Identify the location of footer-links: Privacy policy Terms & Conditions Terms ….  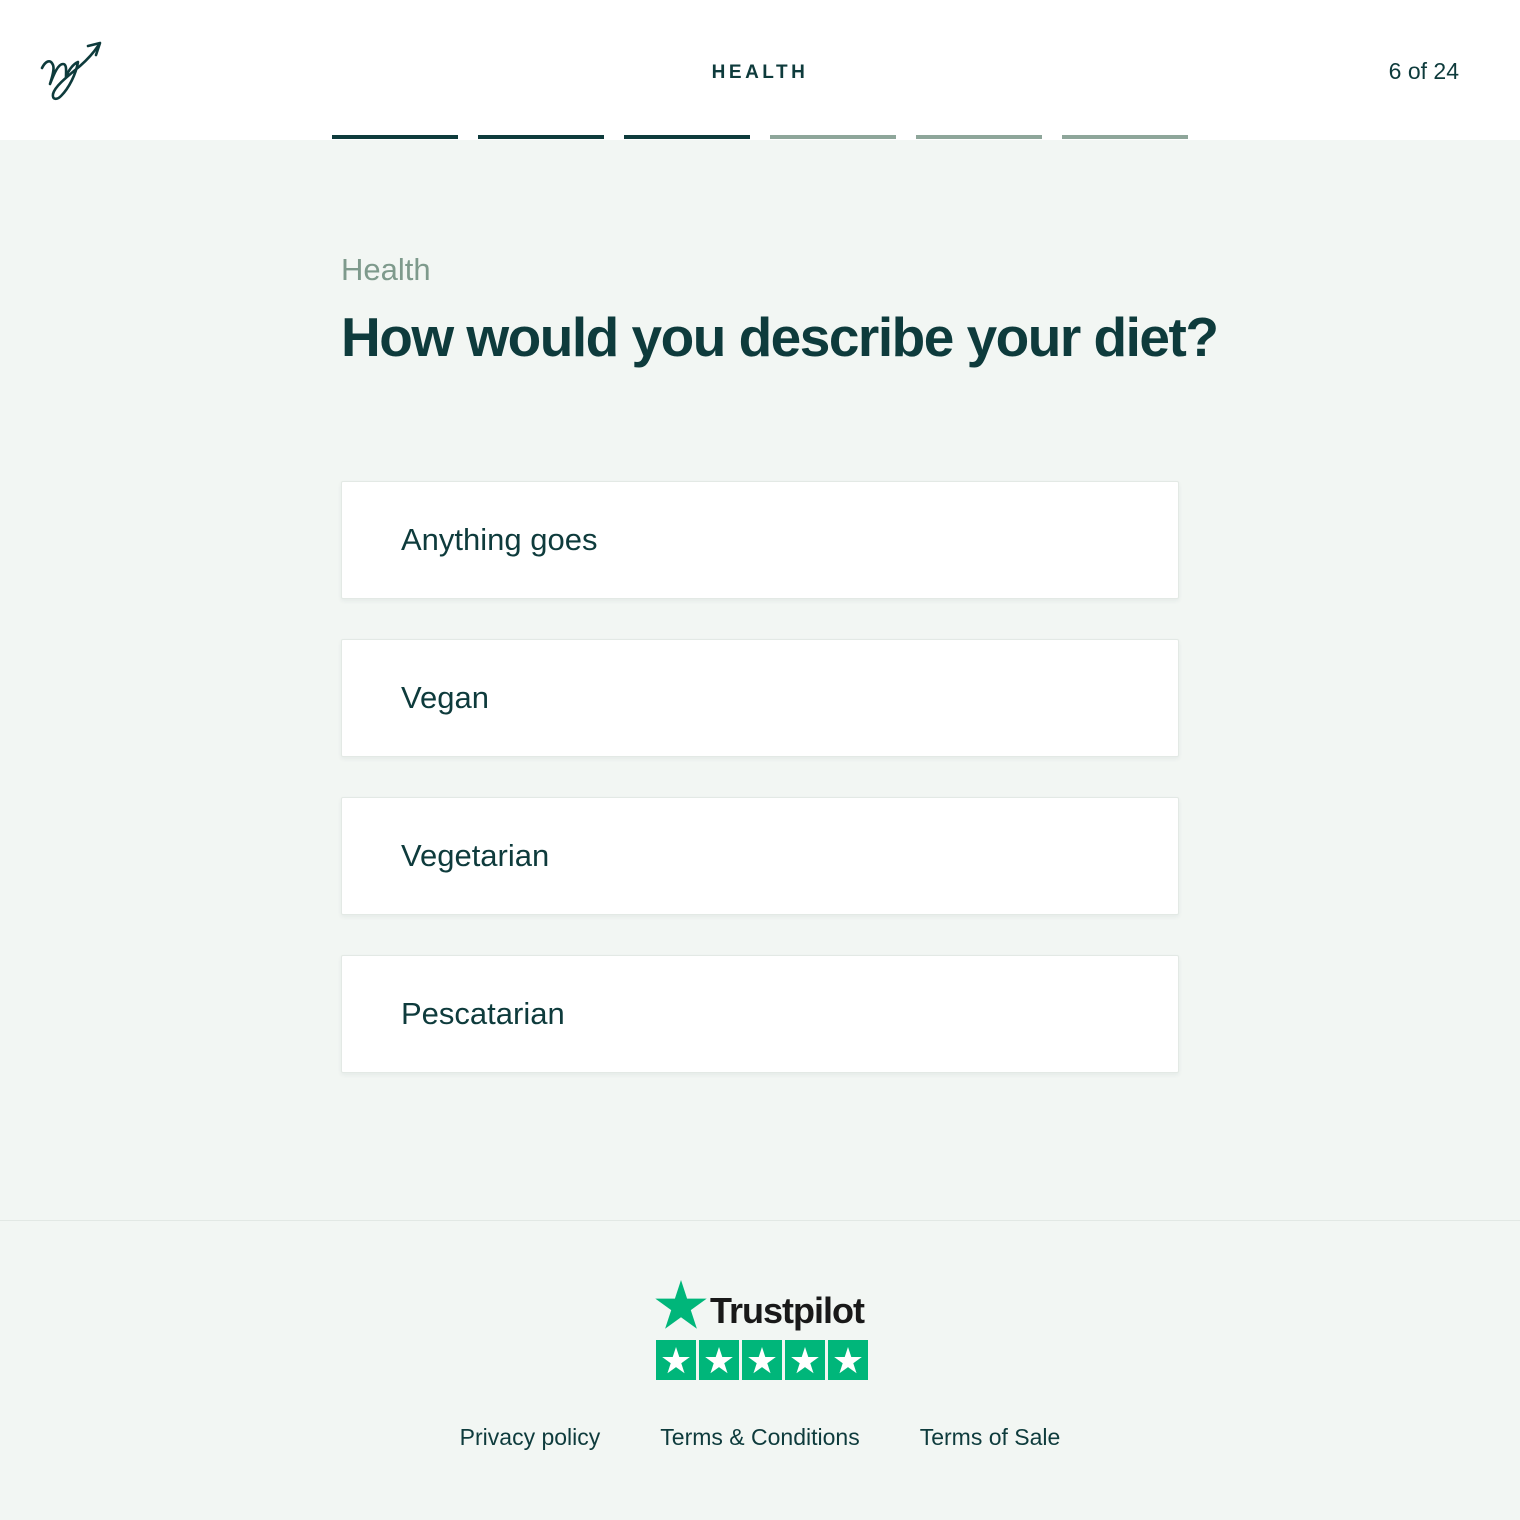
(760, 1437).